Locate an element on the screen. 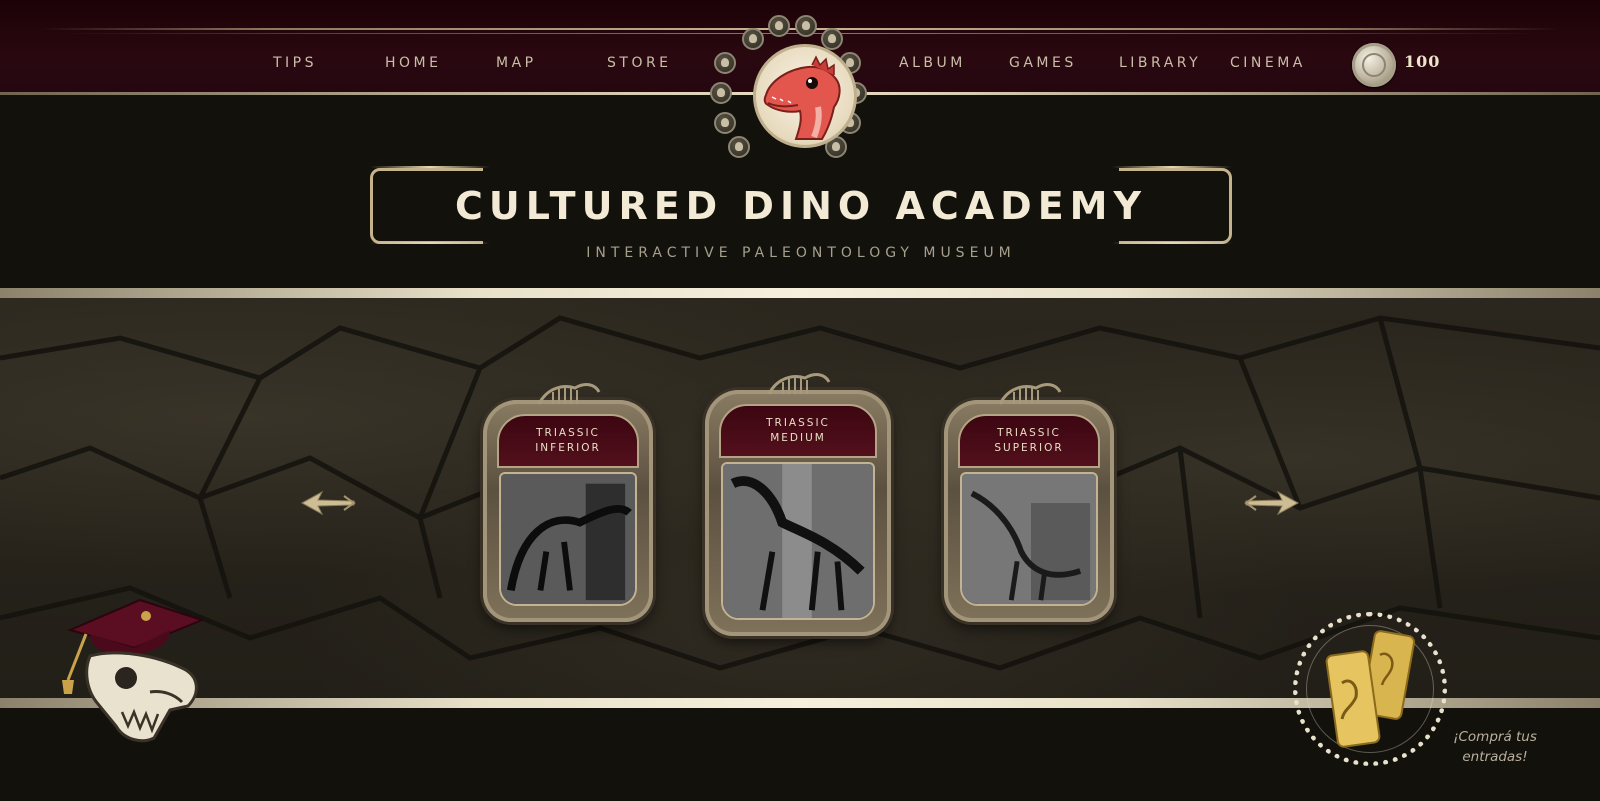  card-title: TRIASSIC INFERIOR is located at coordinates (568, 441).